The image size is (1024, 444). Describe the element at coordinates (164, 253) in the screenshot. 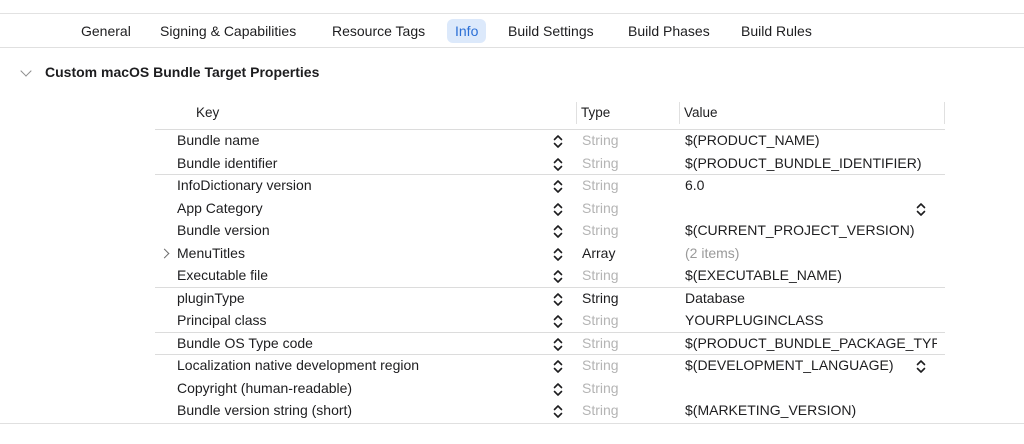

I see `disclosure-chevron-icon` at that location.